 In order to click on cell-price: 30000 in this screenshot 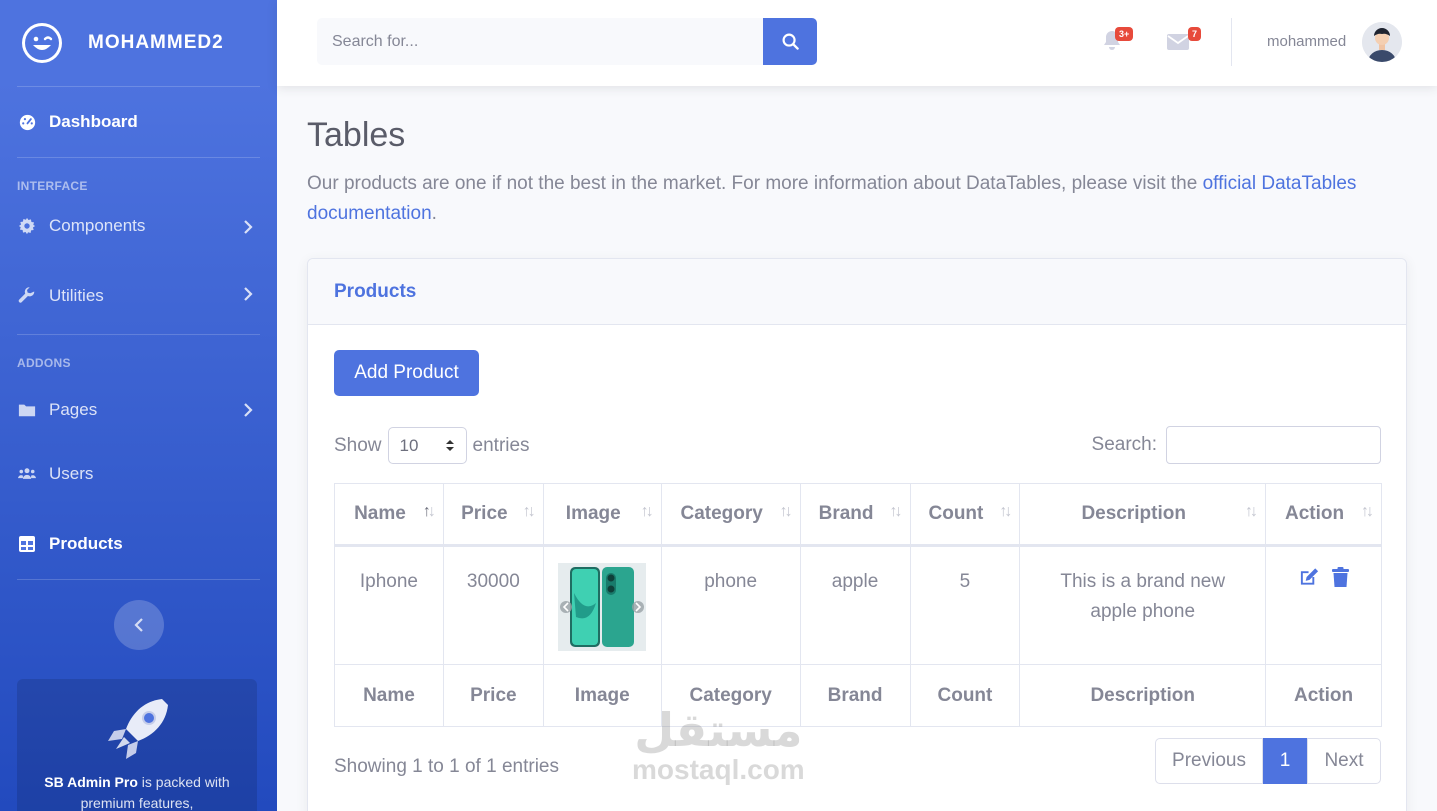, I will do `click(493, 605)`.